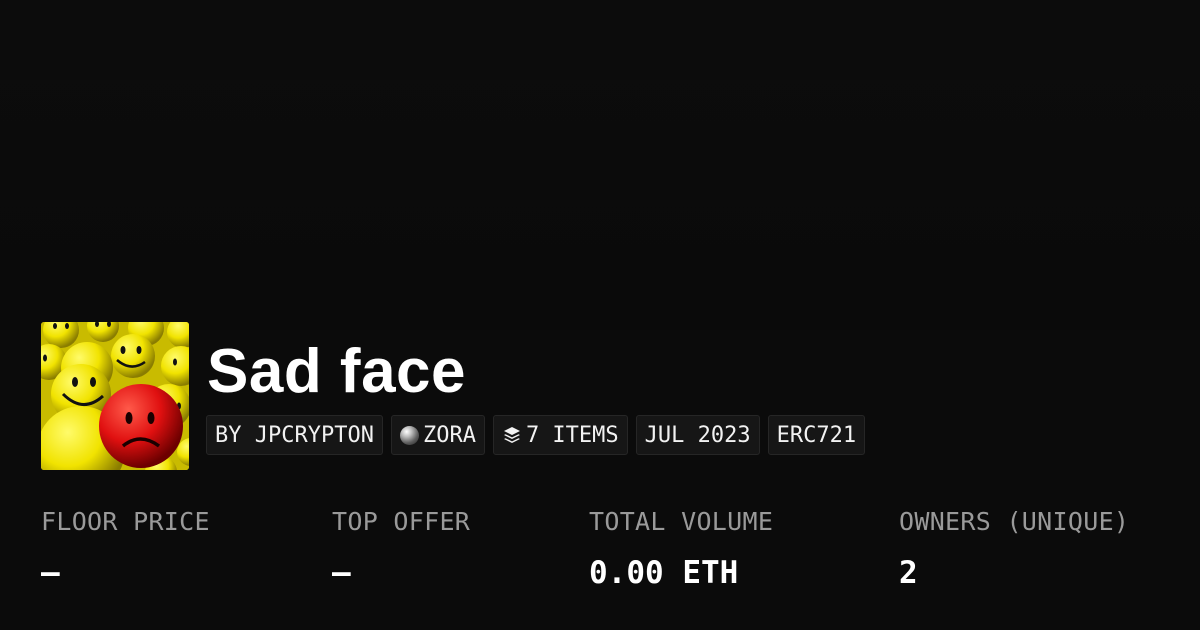  What do you see at coordinates (572, 435) in the screenshot?
I see `items-label: 7 ITEMS` at bounding box center [572, 435].